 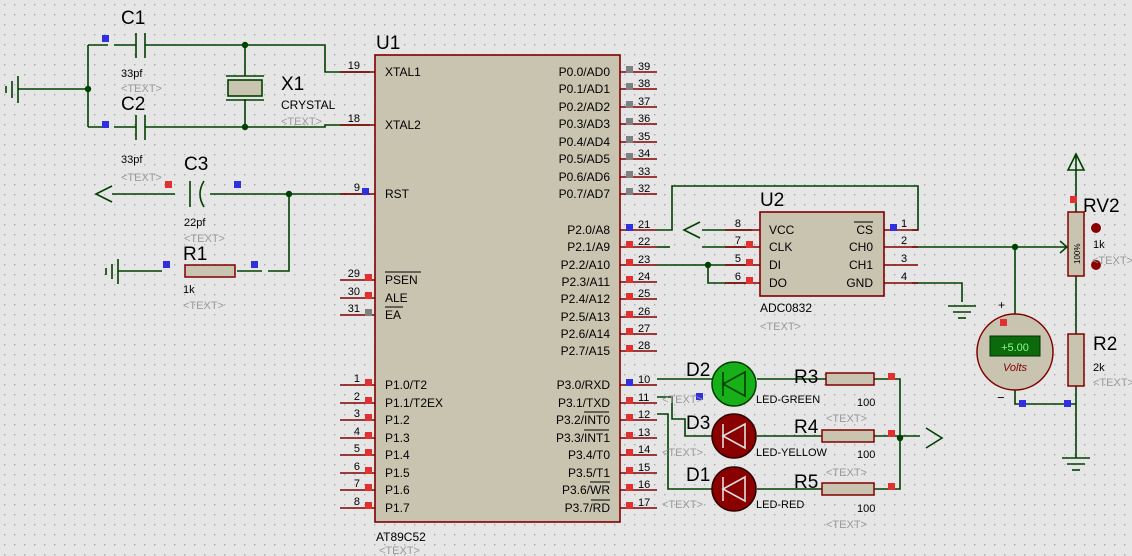 What do you see at coordinates (210, 271) in the screenshot?
I see `resistor-r1` at bounding box center [210, 271].